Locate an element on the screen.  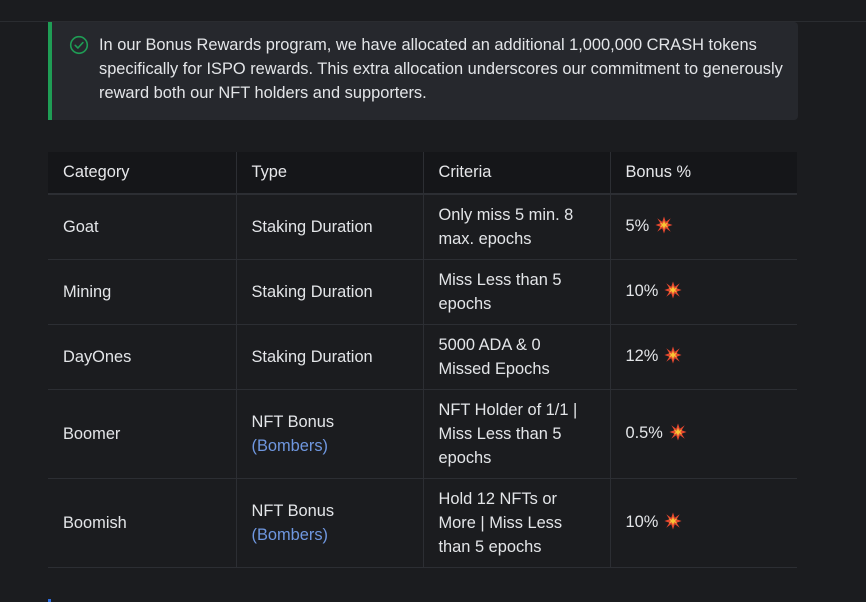
bonus-value: 12% is located at coordinates (642, 355).